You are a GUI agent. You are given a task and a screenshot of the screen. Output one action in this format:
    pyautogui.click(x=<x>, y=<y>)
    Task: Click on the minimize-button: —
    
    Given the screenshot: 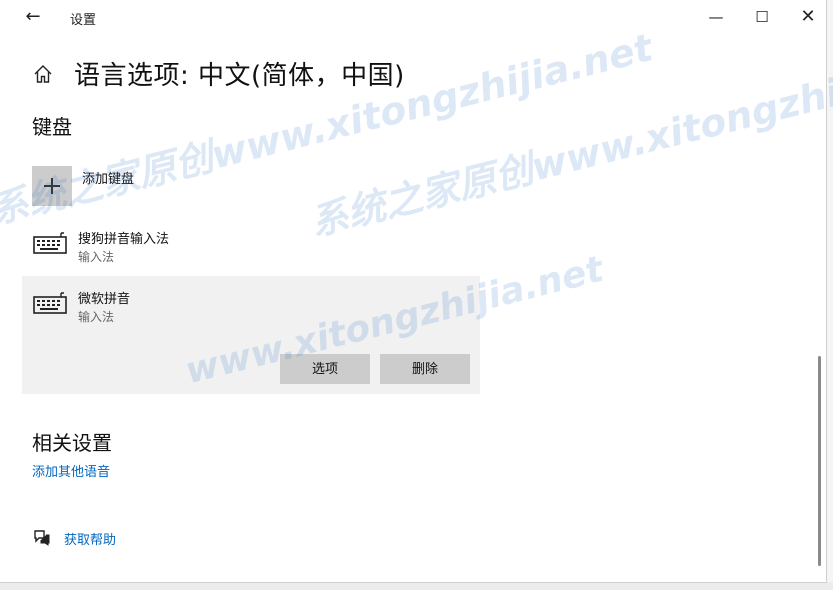 What is the action you would take?
    pyautogui.click(x=716, y=17)
    